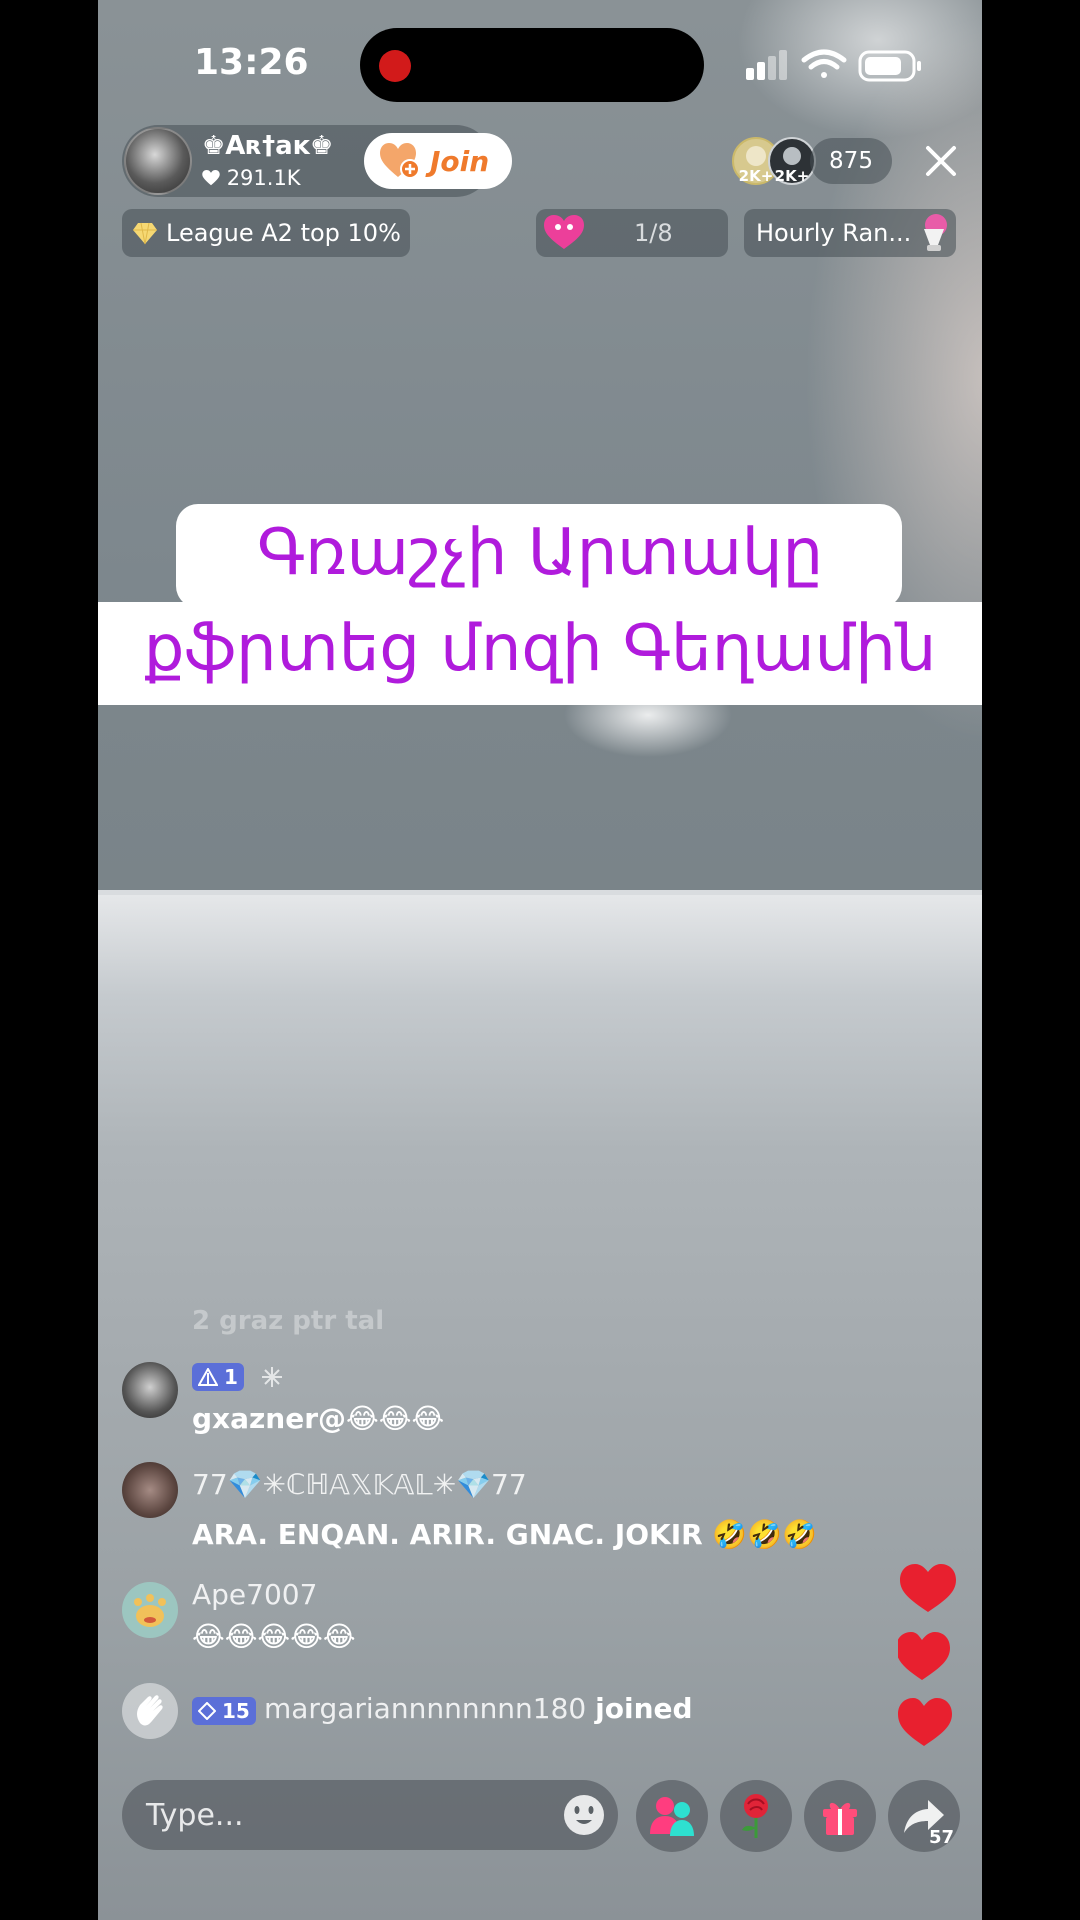 This screenshot has height=1920, width=1080. I want to click on joiner-level-value: 15, so click(236, 1711).